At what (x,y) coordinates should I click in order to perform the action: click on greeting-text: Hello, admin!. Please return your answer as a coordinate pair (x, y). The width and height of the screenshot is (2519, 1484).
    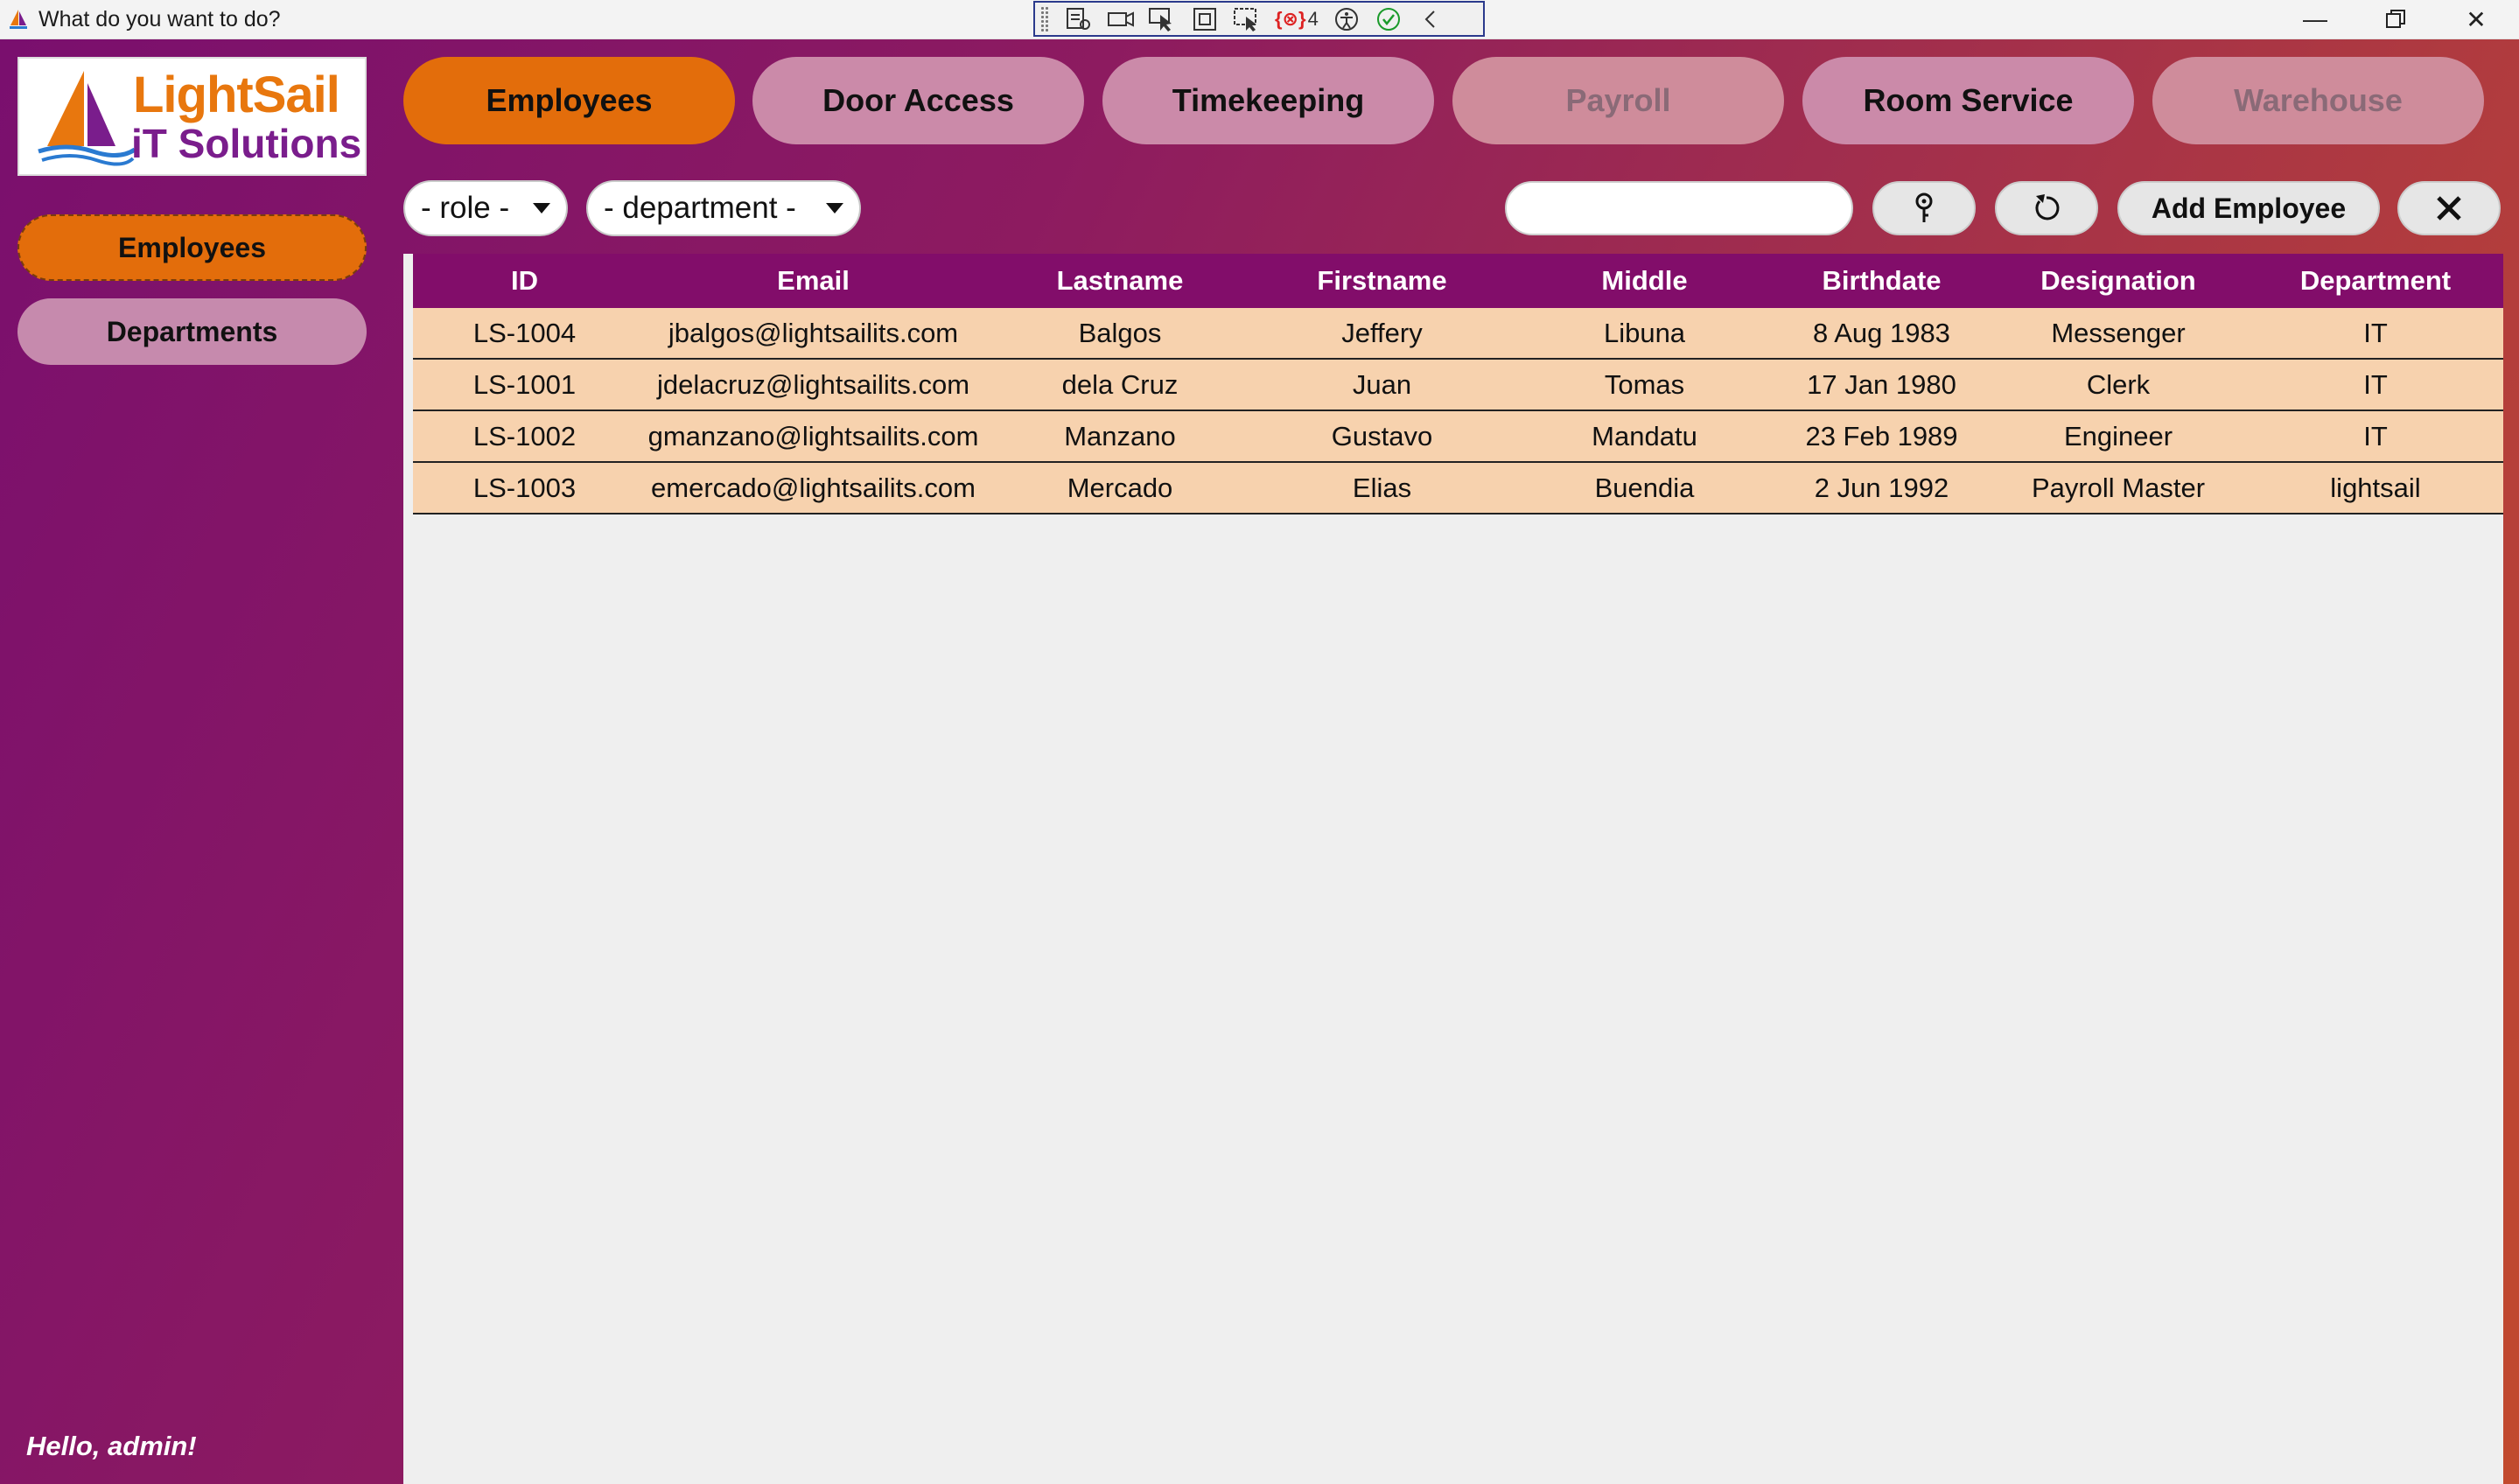
    Looking at the image, I should click on (111, 1446).